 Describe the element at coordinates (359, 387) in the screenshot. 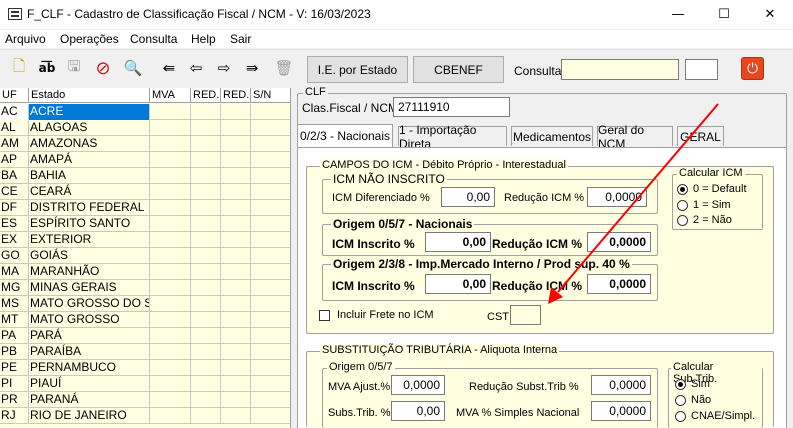

I see `mva-ajust-label: MVA Ajust.%` at that location.